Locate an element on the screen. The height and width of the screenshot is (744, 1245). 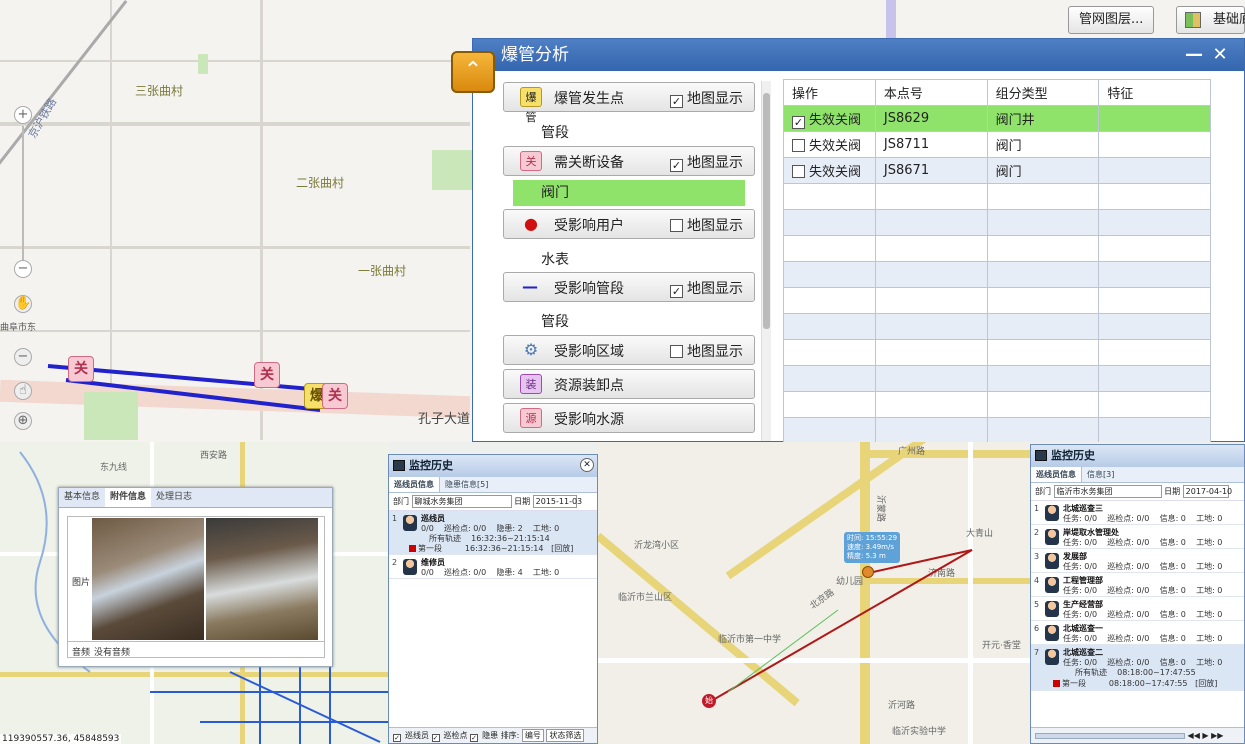
map-label: 西安路 is located at coordinates (214, 456).